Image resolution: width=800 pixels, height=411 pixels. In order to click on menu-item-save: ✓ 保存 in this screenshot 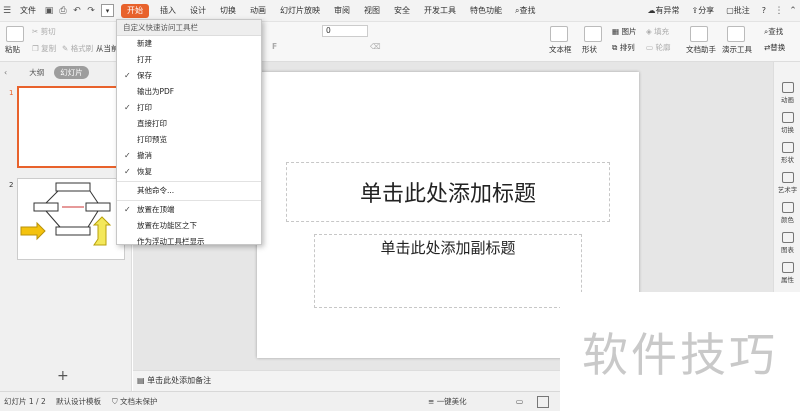, I will do `click(189, 76)`.